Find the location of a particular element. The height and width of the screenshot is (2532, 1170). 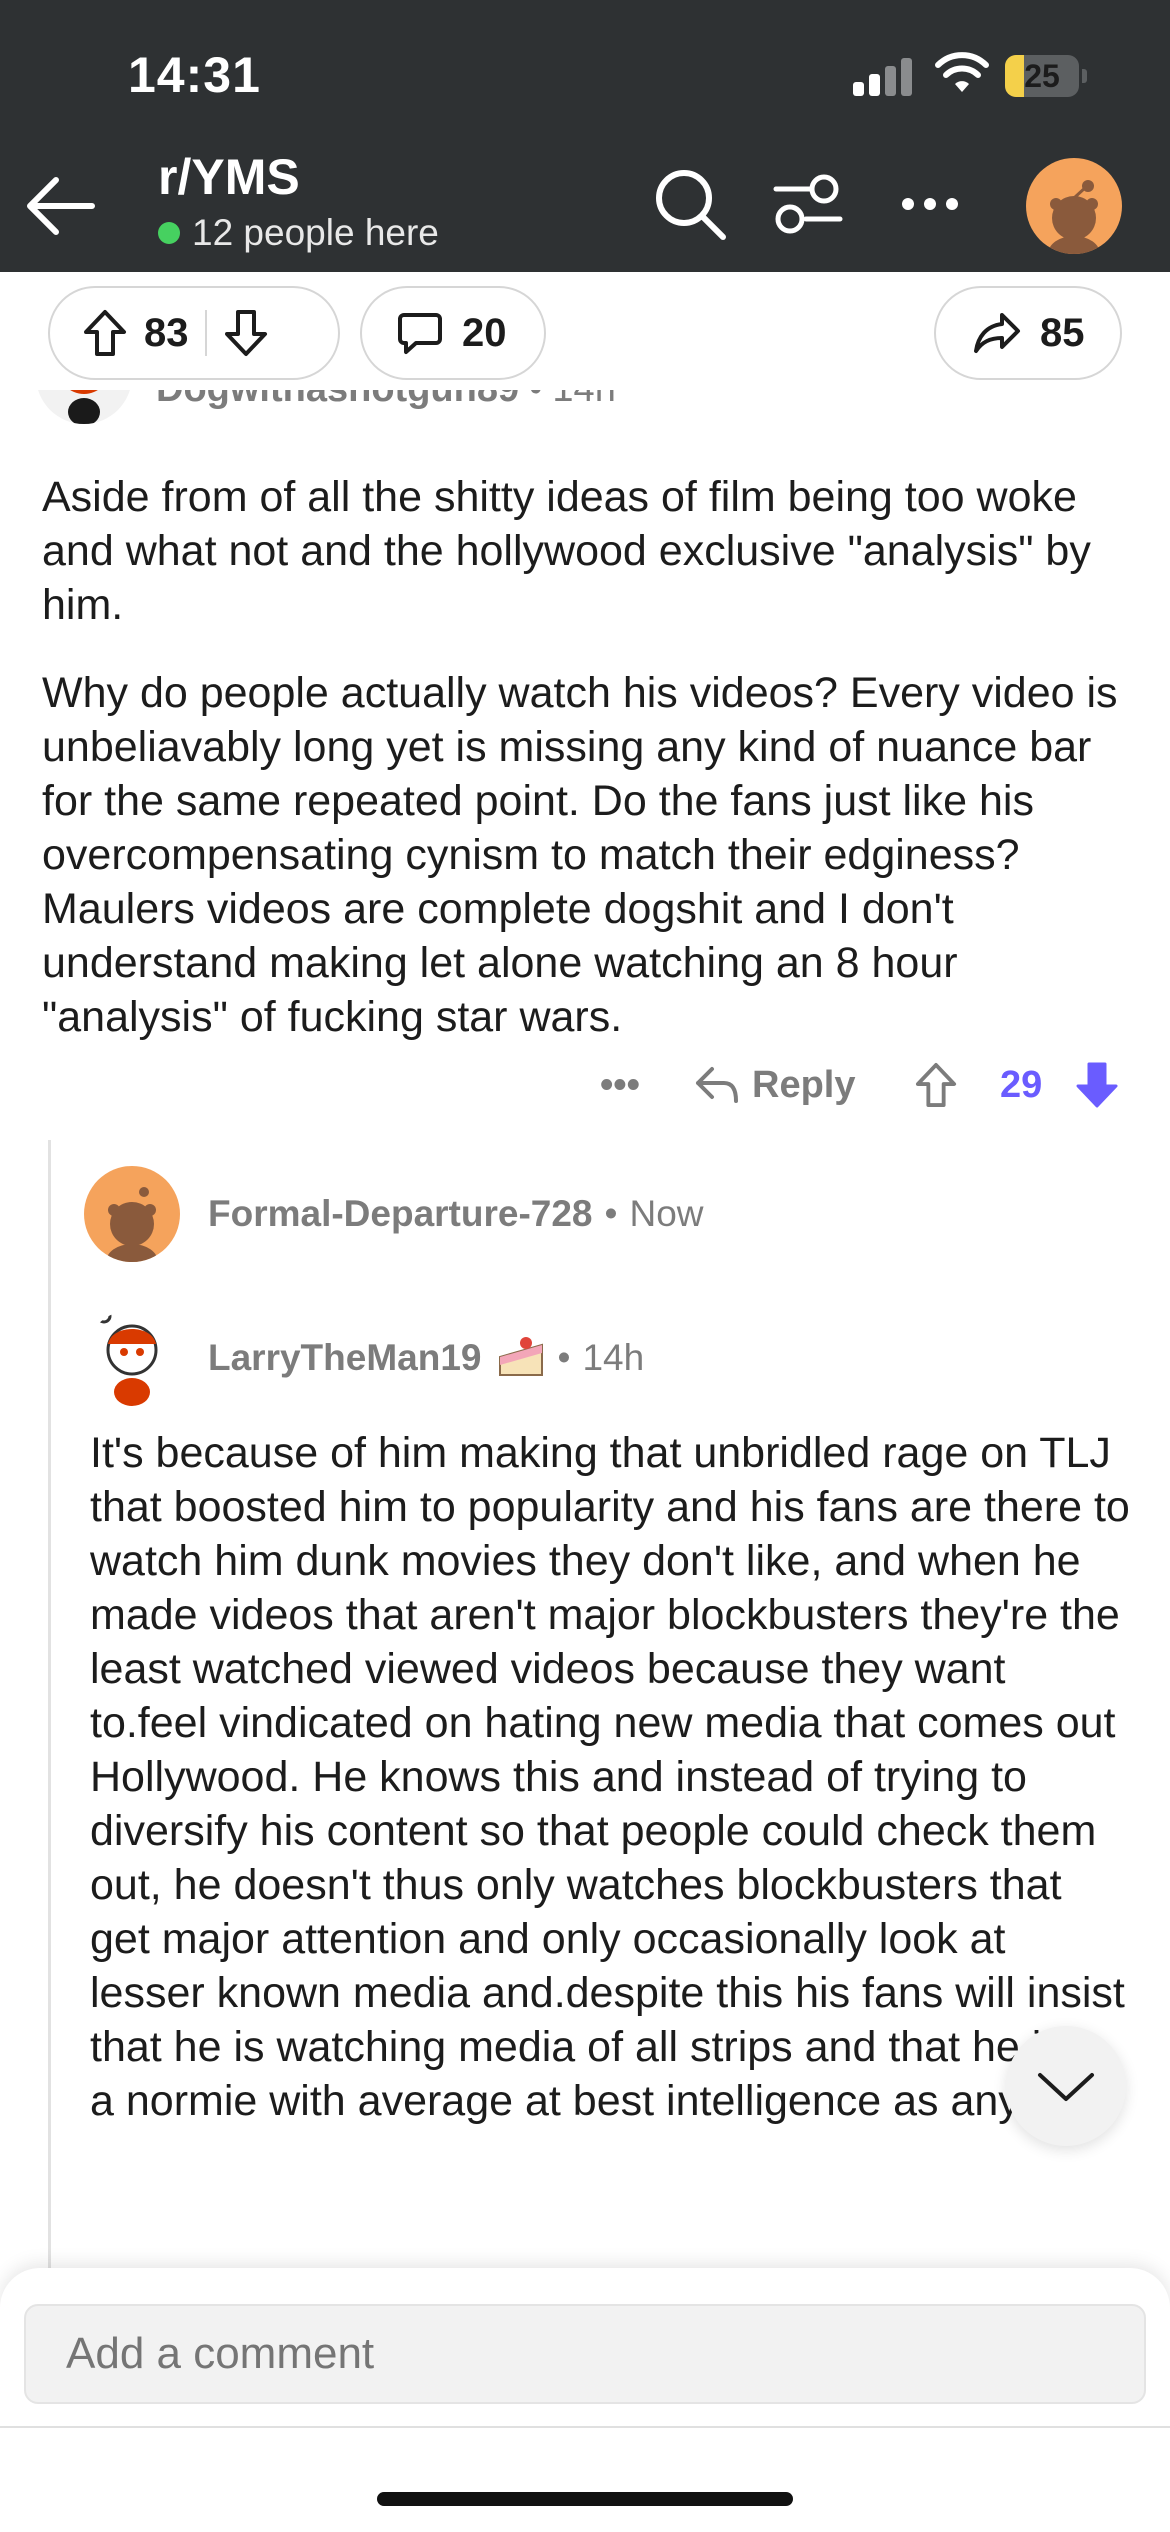

online-dot-icon is located at coordinates (169, 233).